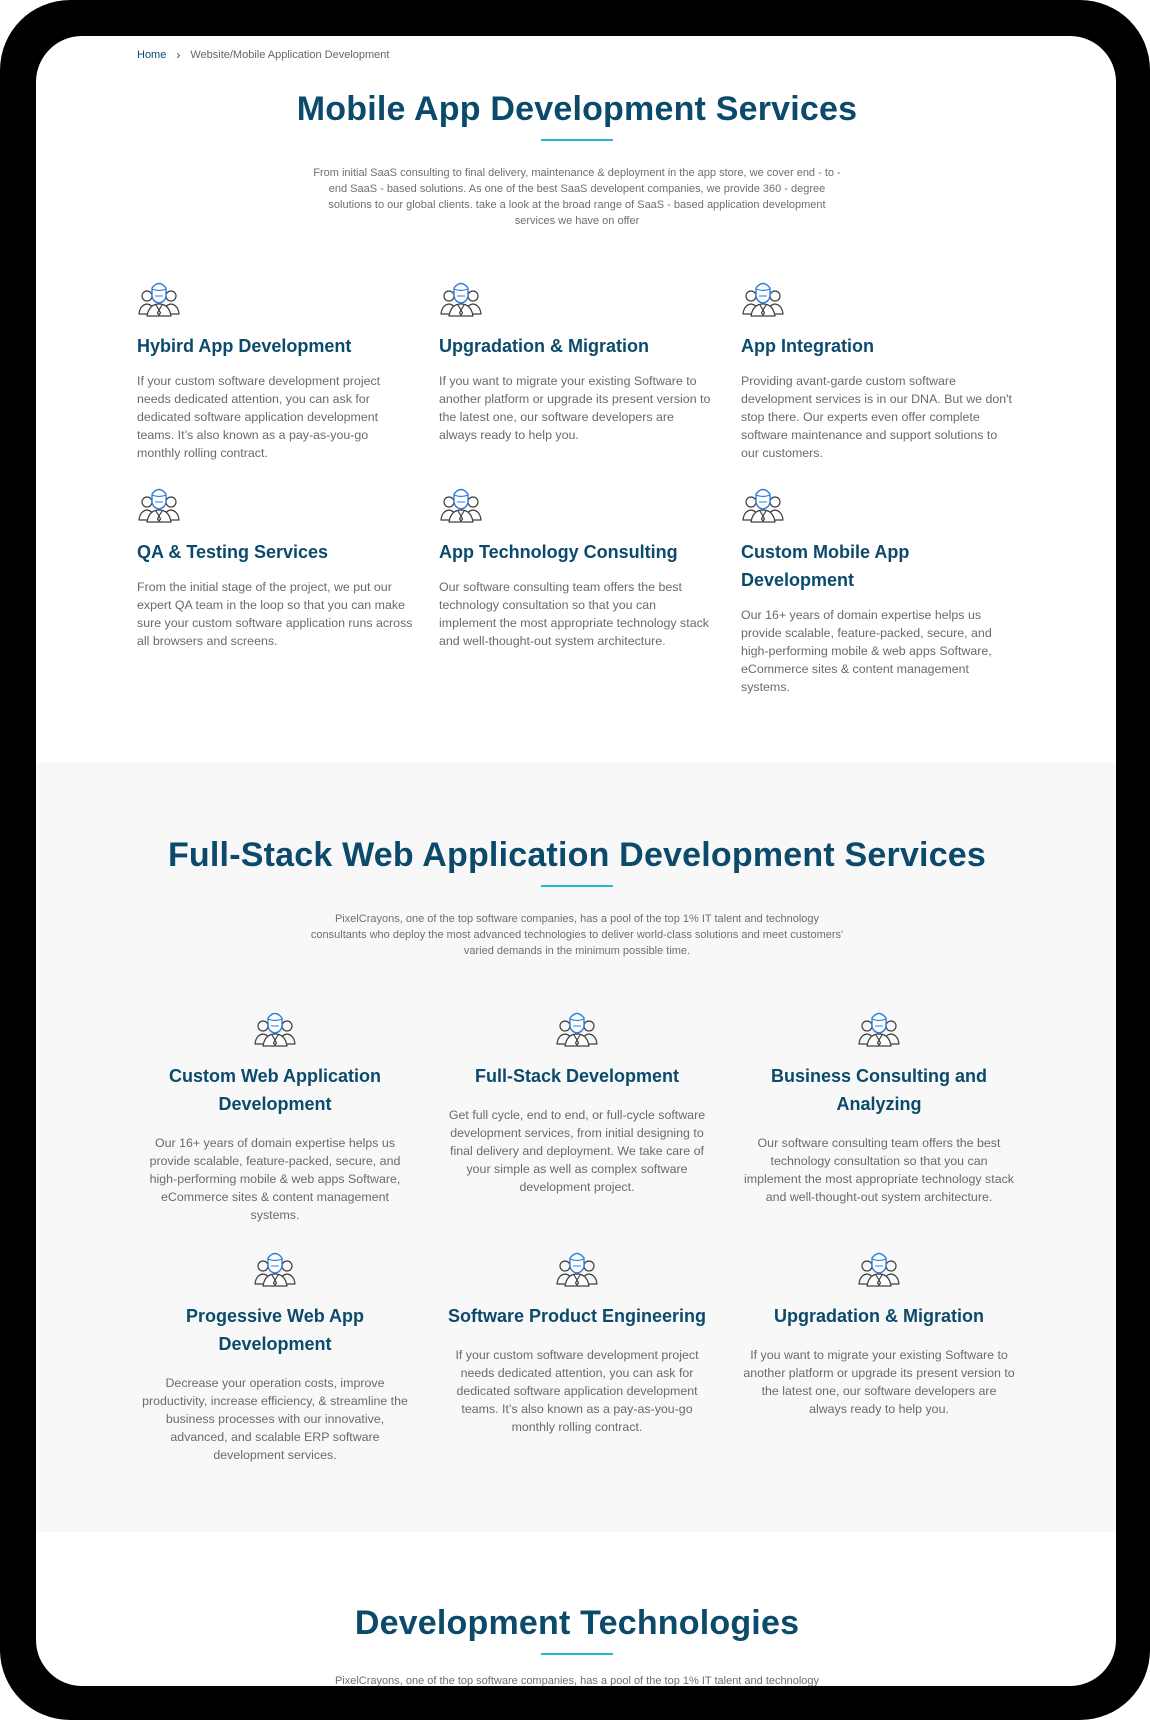  Describe the element at coordinates (151, 55) in the screenshot. I see `breadcrumb-home-link: Home` at that location.